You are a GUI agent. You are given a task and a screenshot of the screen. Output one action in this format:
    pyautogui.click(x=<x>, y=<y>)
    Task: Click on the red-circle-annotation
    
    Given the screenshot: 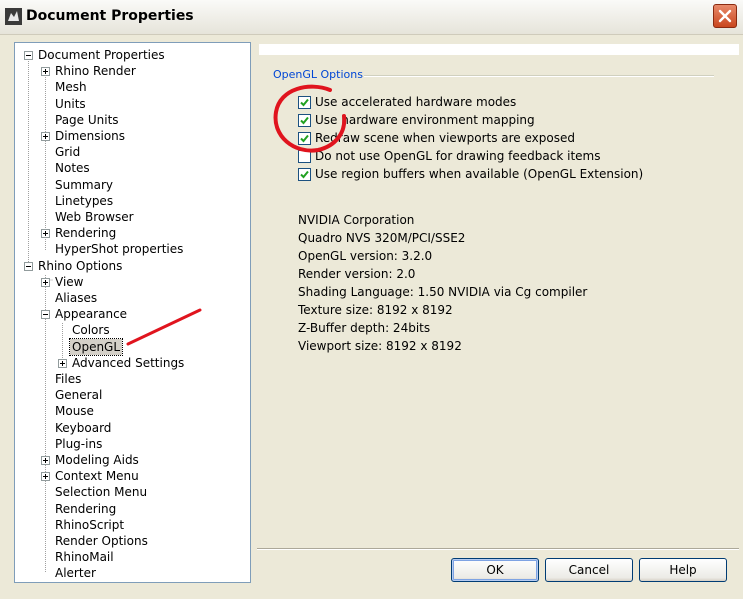 What is the action you would take?
    pyautogui.click(x=310, y=118)
    